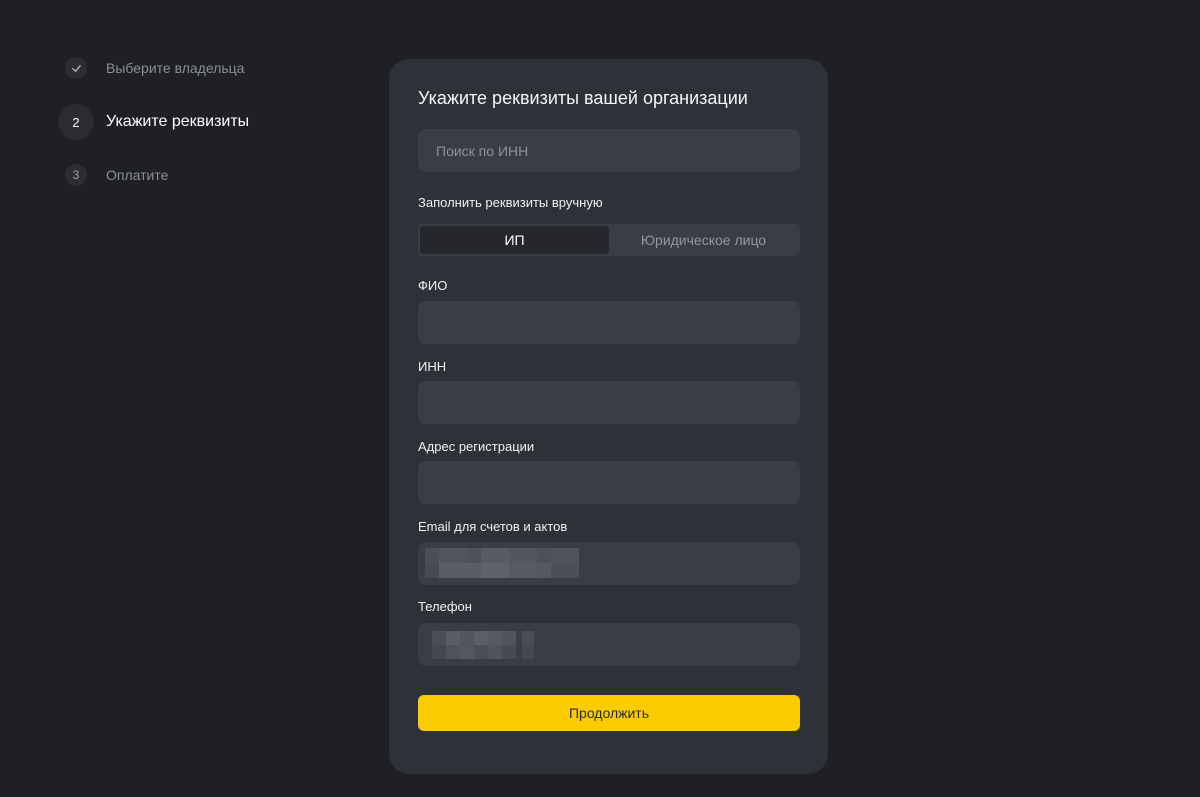 The width and height of the screenshot is (1200, 797). What do you see at coordinates (76, 175) in the screenshot?
I see `step-number: 3` at bounding box center [76, 175].